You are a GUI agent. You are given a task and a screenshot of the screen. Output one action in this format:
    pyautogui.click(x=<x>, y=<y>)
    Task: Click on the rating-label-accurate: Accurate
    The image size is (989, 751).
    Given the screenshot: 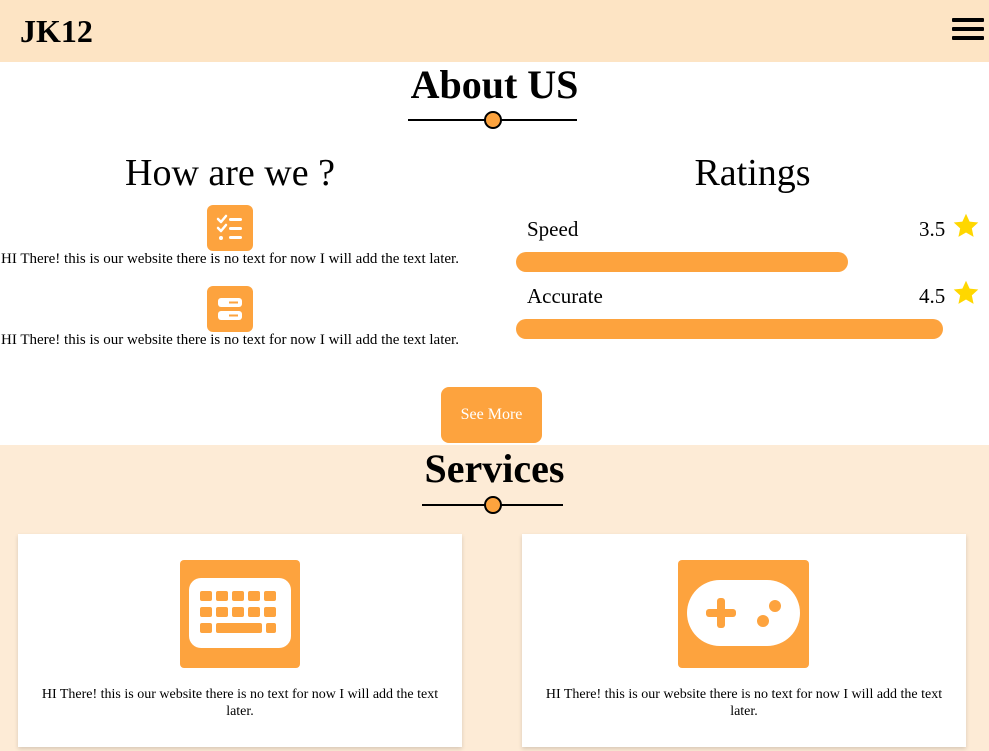 What is the action you would take?
    pyautogui.click(x=565, y=296)
    